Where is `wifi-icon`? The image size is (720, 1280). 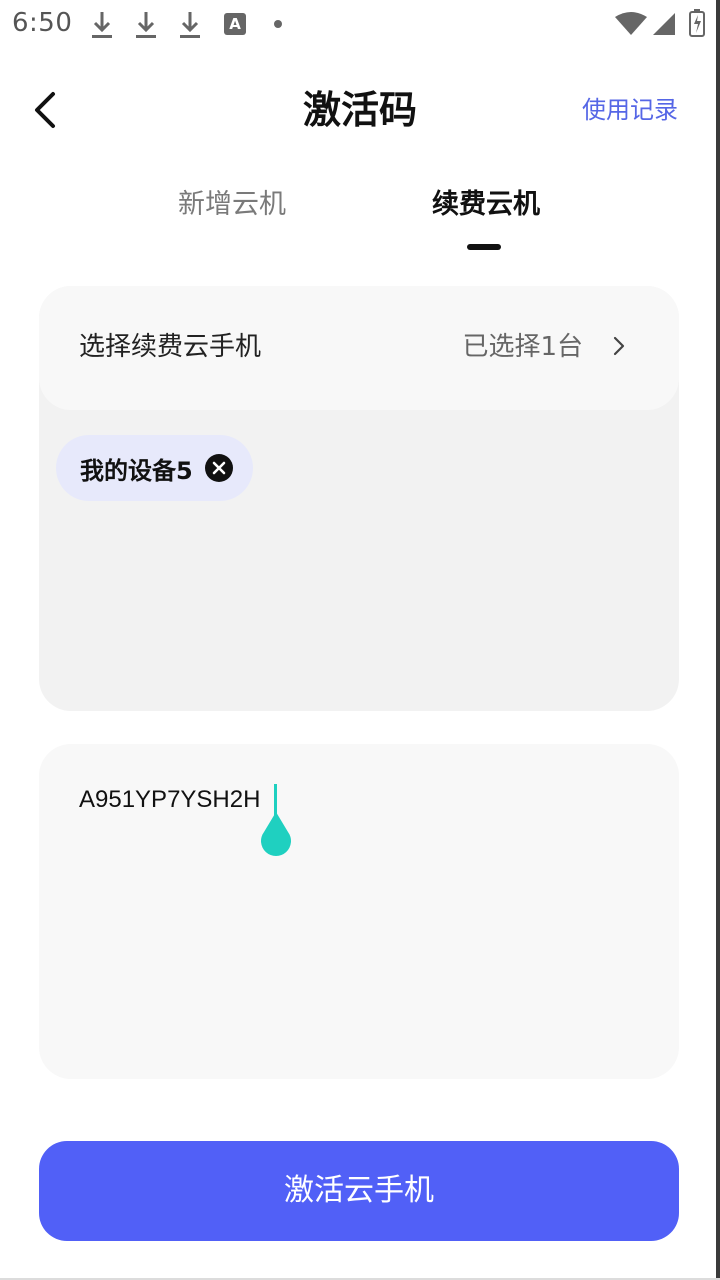 wifi-icon is located at coordinates (631, 23).